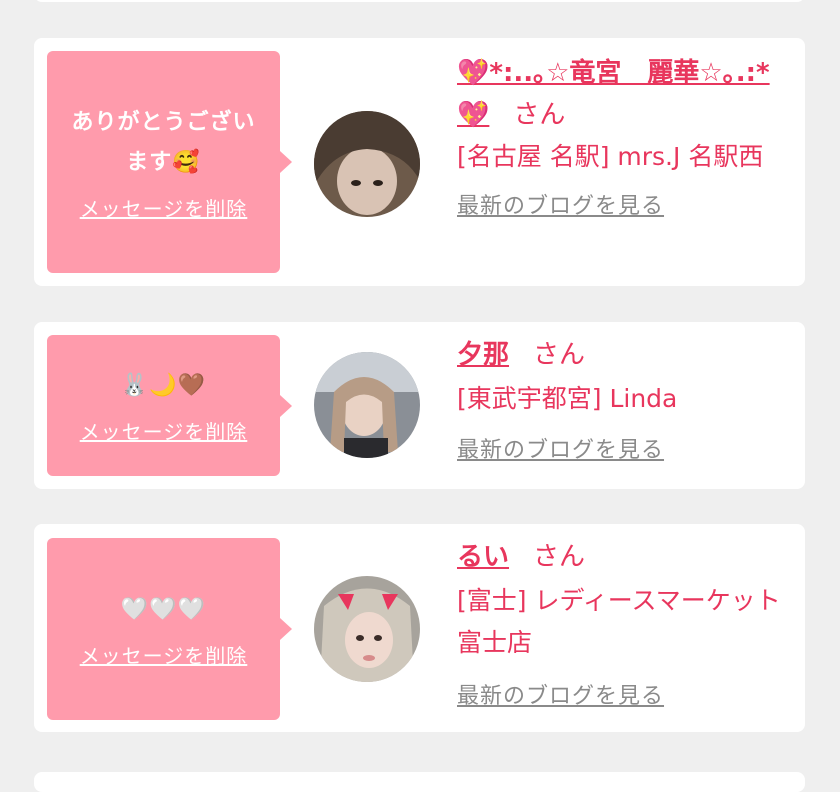 Image resolution: width=840 pixels, height=792 pixels. I want to click on name-line: 夕那 さん, so click(622, 355).